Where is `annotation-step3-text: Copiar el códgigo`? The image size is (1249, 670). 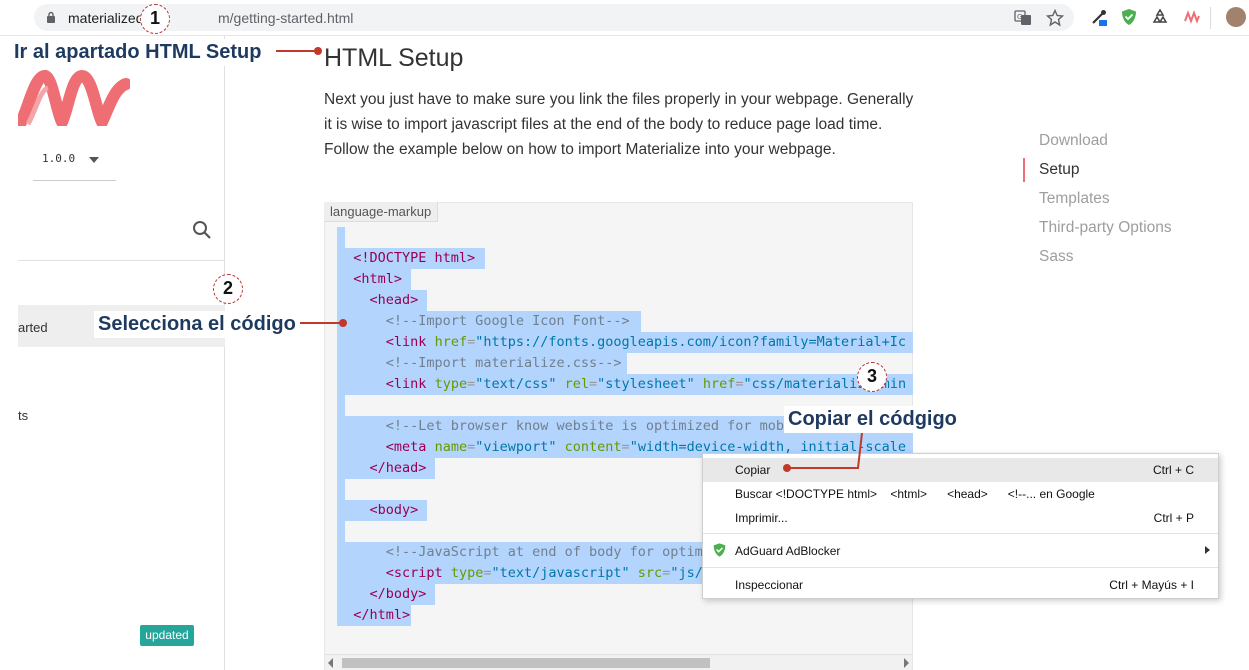
annotation-step3-text: Copiar el códgigo is located at coordinates (872, 419).